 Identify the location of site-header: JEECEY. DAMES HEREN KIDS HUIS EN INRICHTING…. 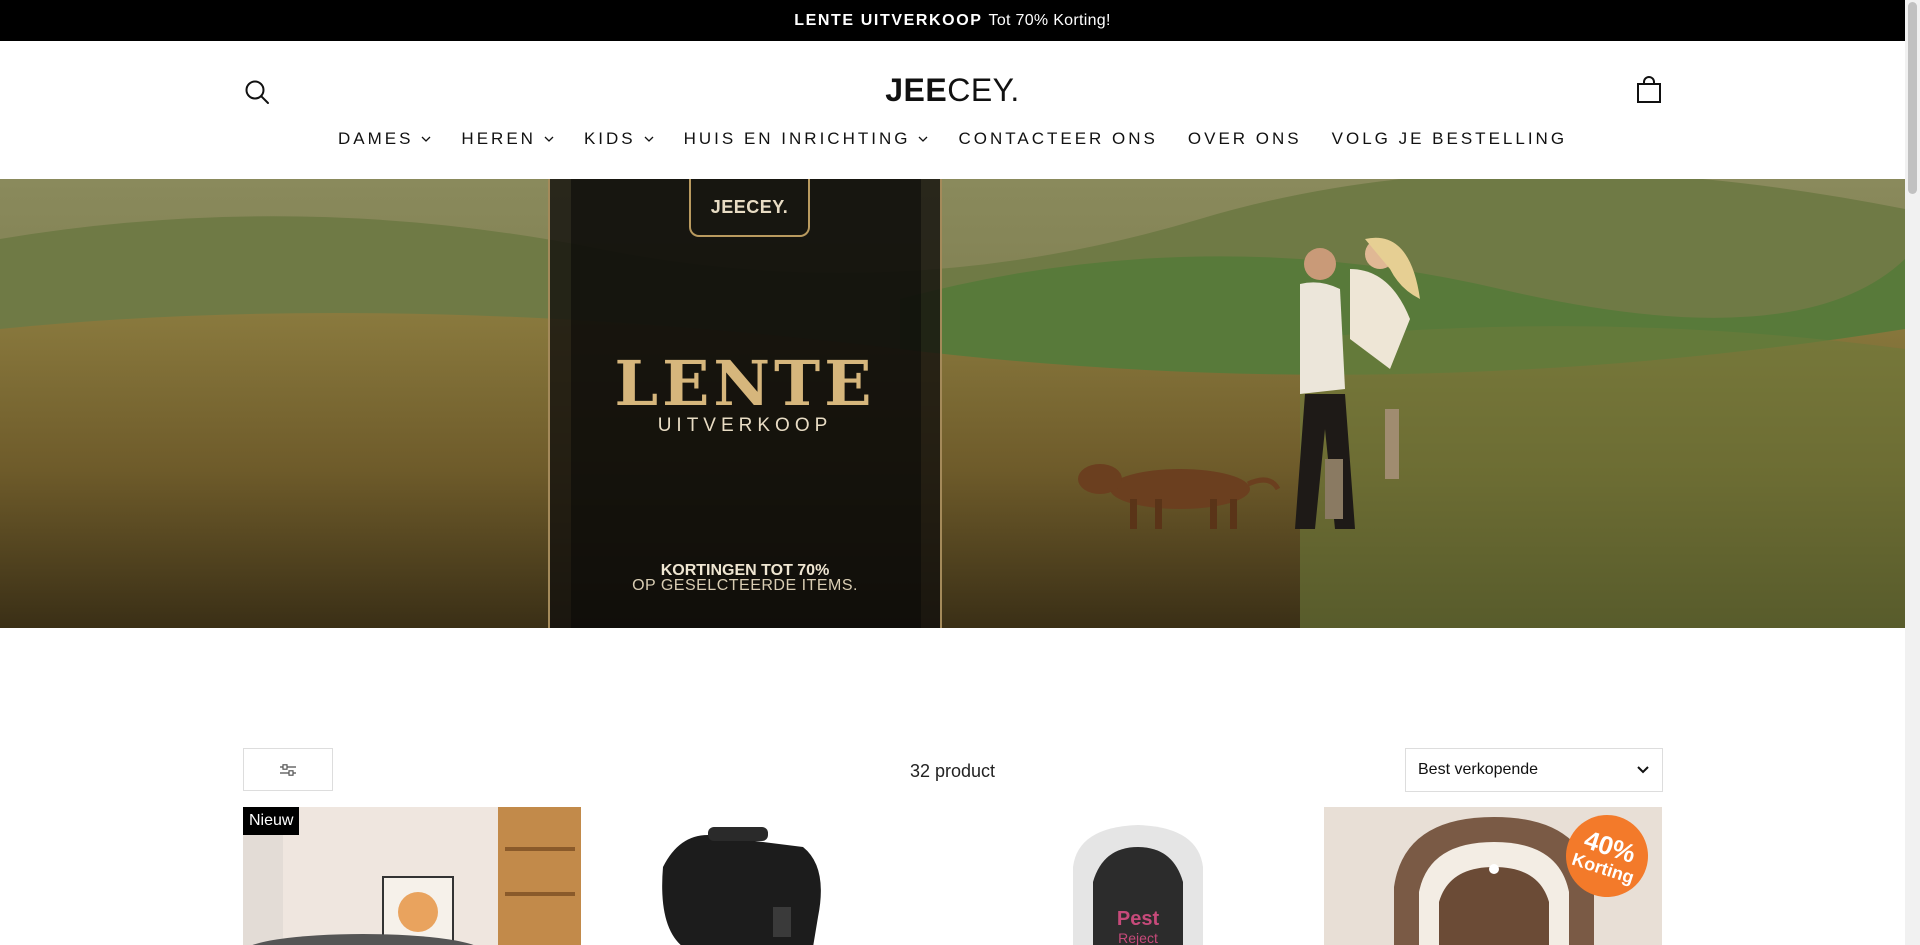
(952, 110).